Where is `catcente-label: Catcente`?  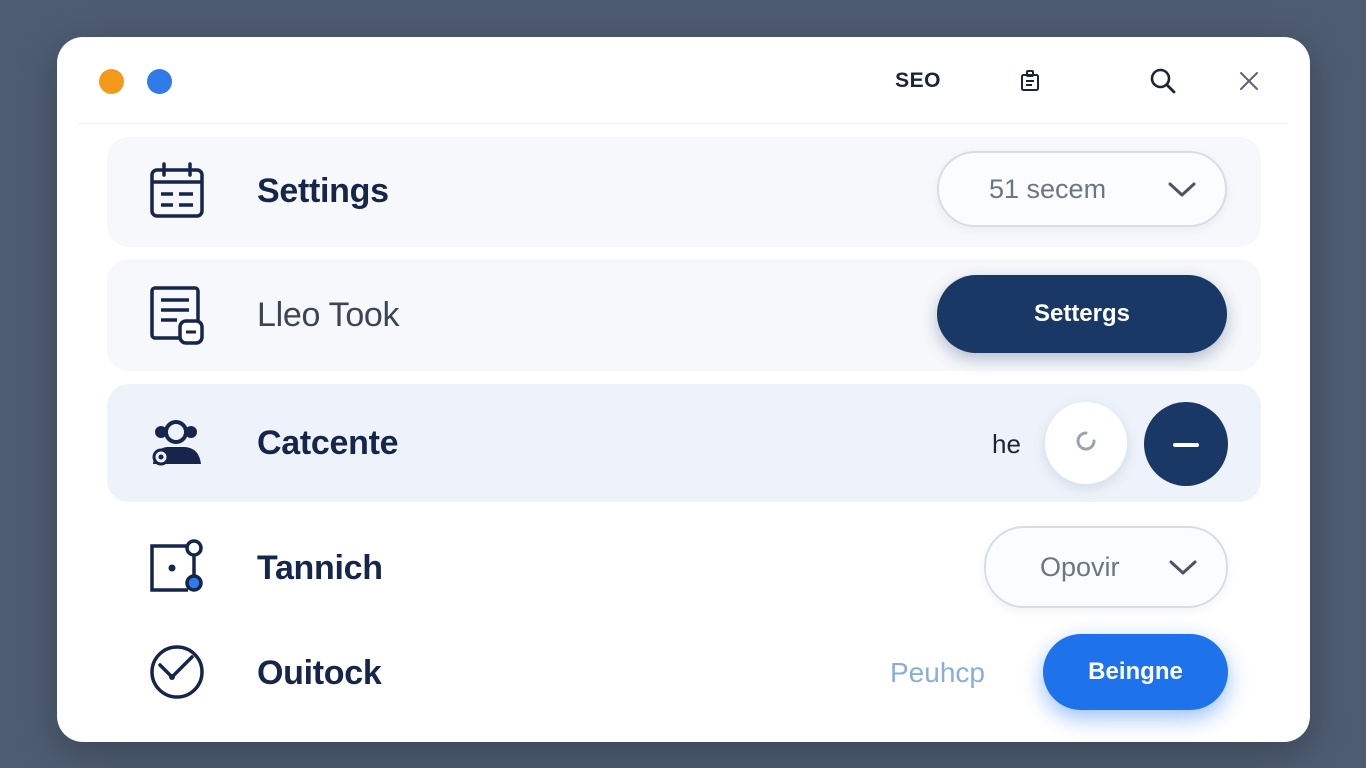
catcente-label: Catcente is located at coordinates (328, 443).